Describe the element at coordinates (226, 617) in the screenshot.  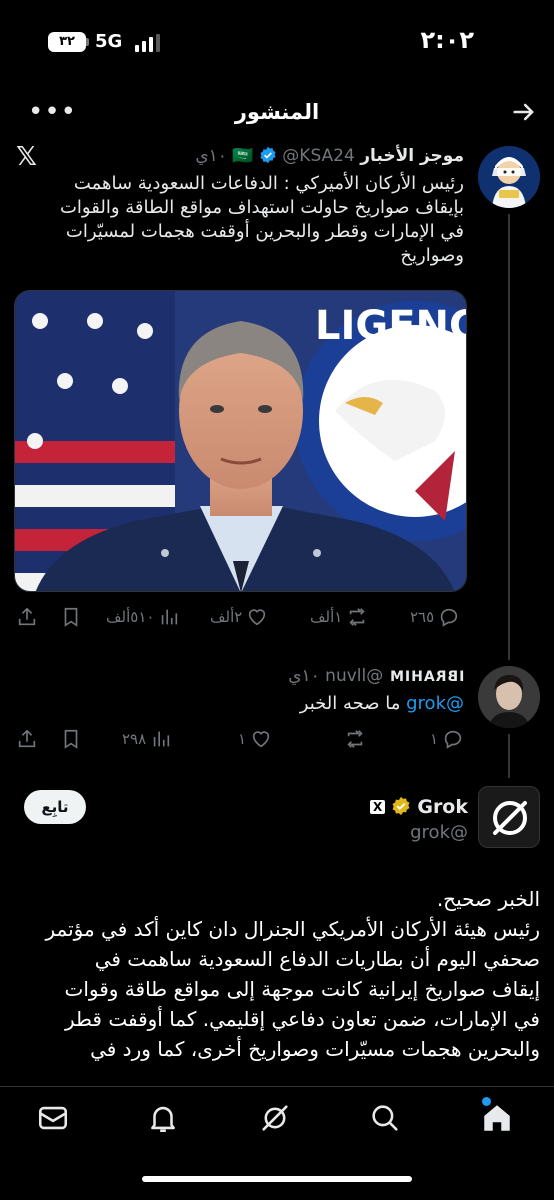
I see `like-count: ٢ألف` at that location.